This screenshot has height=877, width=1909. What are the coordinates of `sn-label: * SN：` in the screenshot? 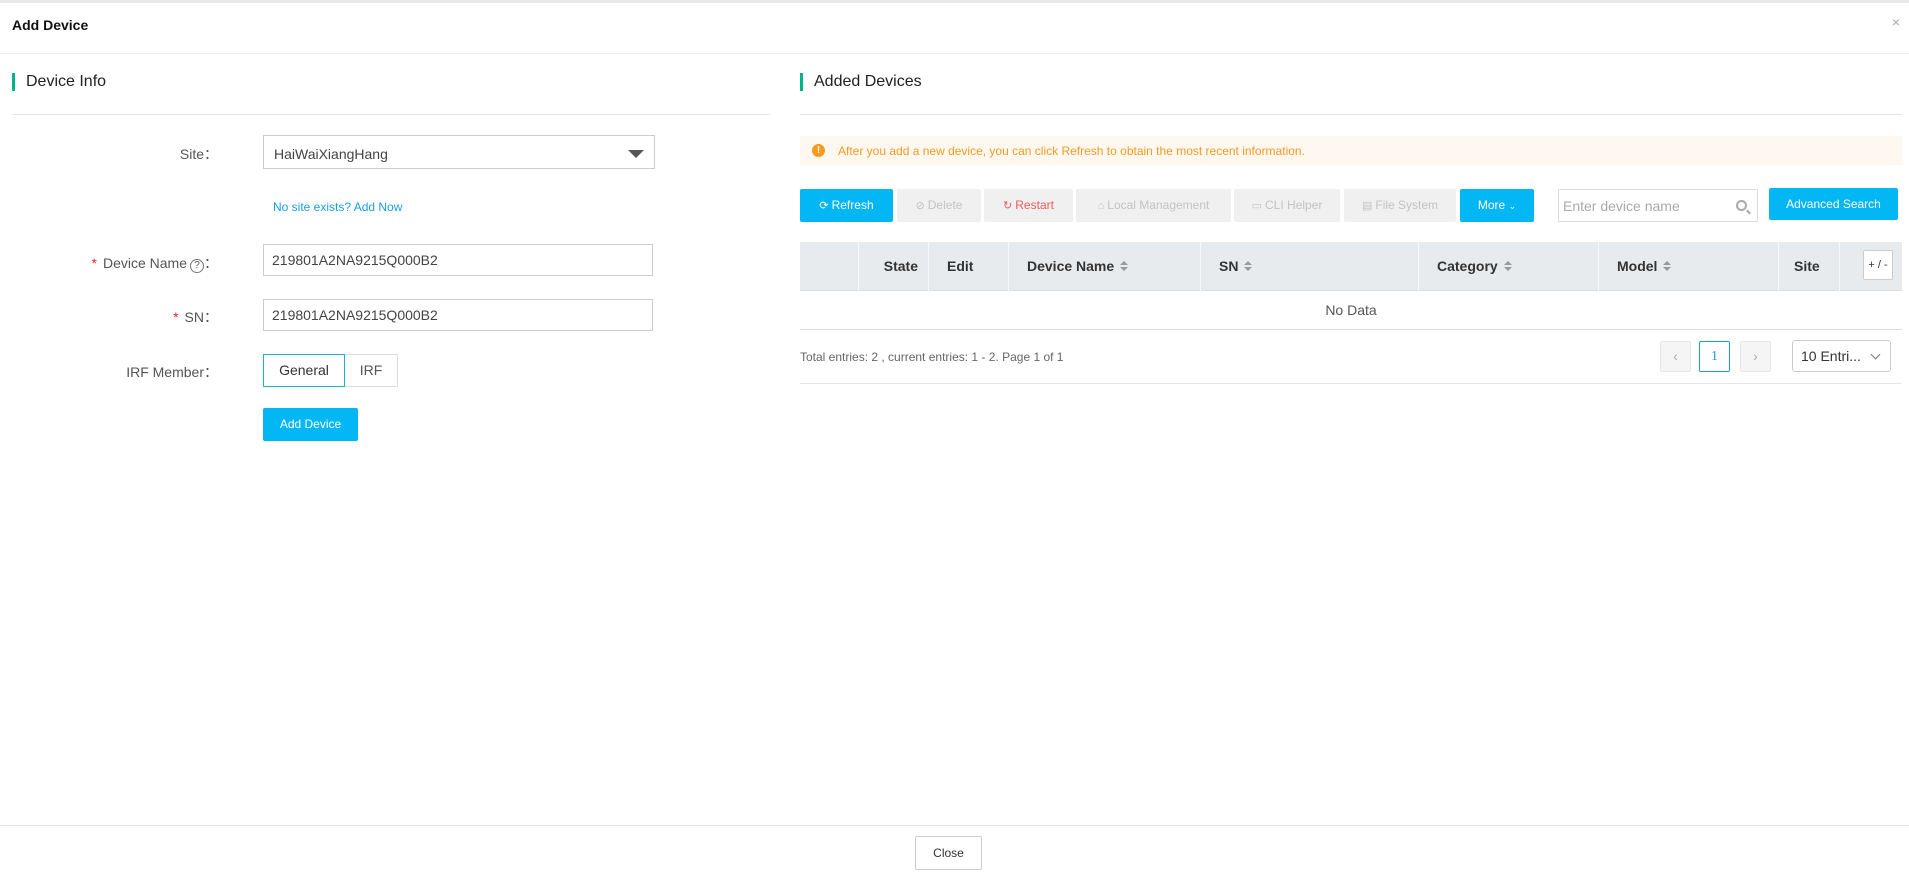 It's located at (113, 317).